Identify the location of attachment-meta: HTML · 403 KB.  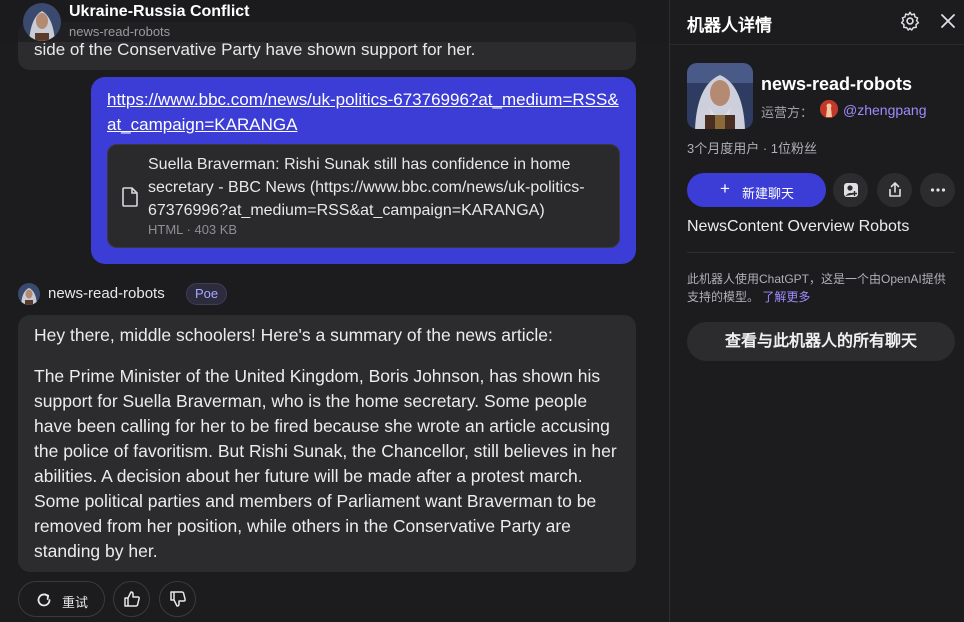
(193, 229).